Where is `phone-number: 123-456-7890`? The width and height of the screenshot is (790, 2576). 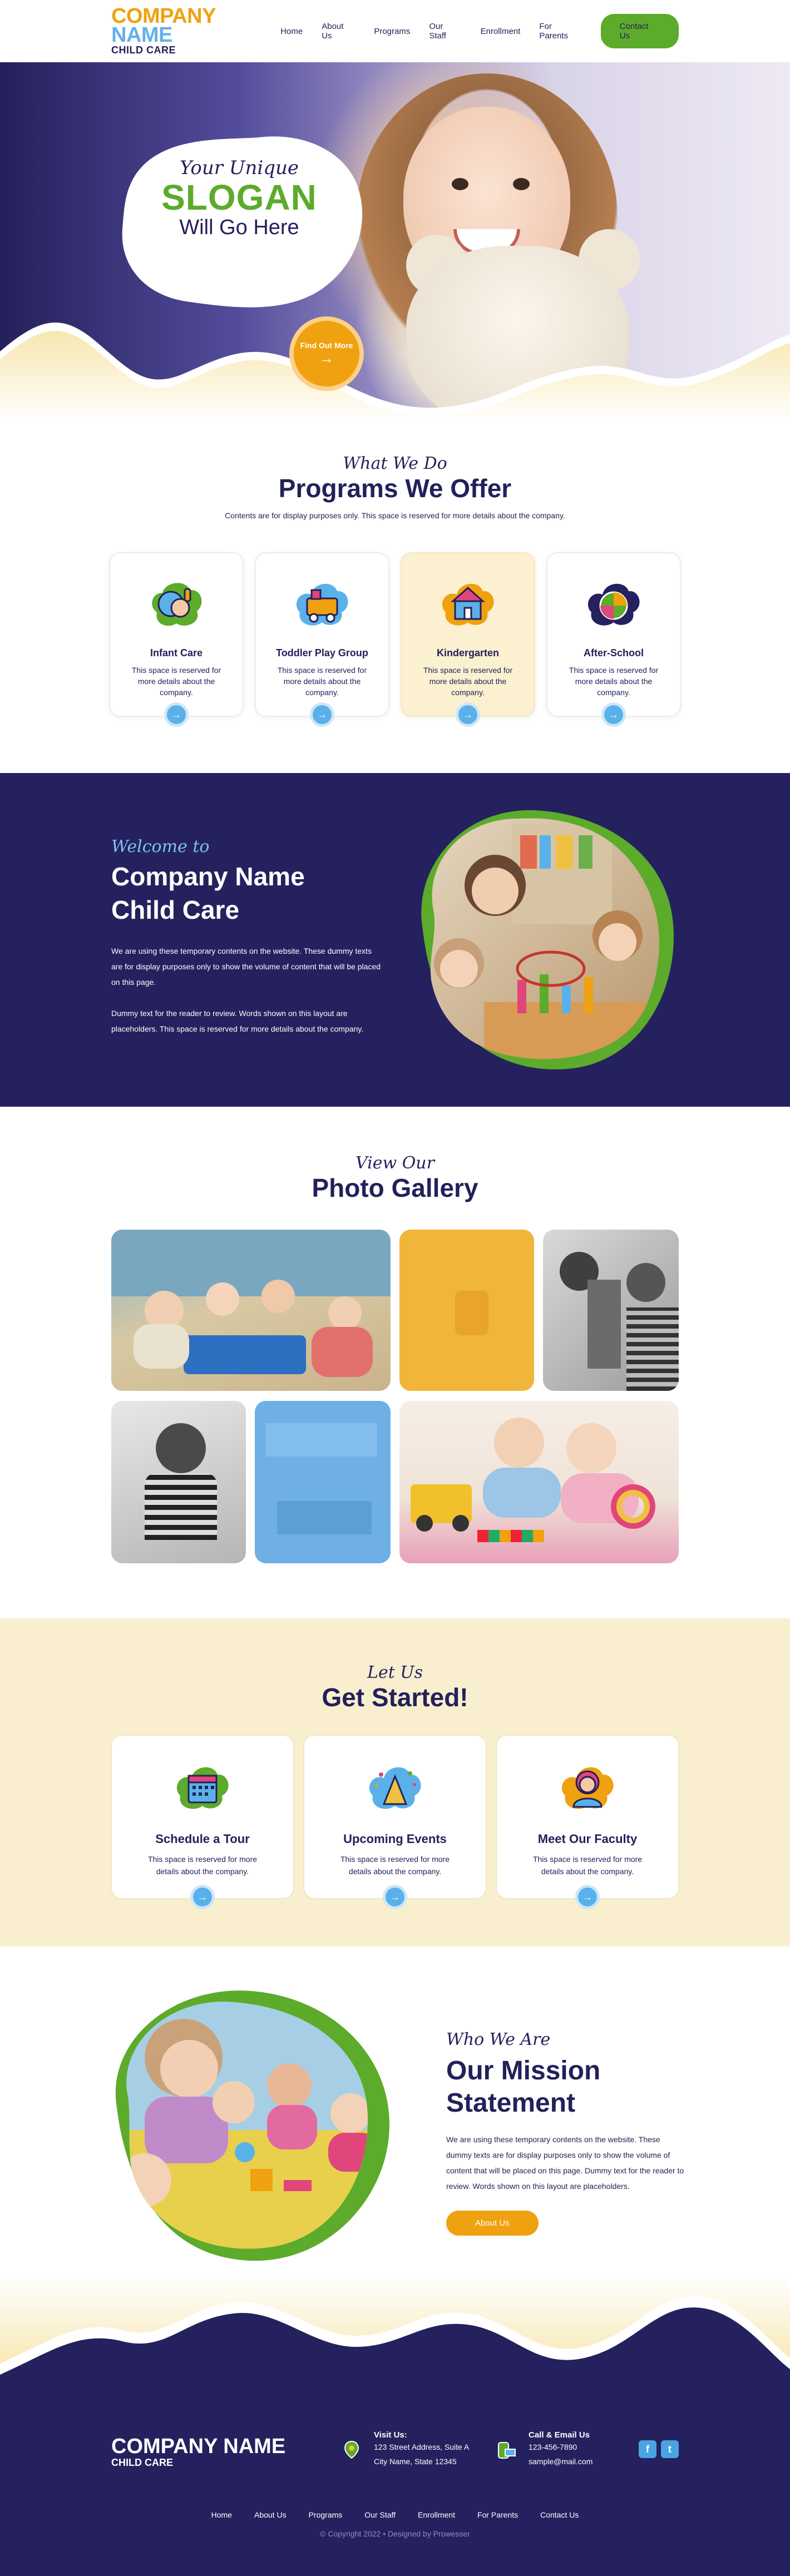
phone-number: 123-456-7890 is located at coordinates (560, 2447).